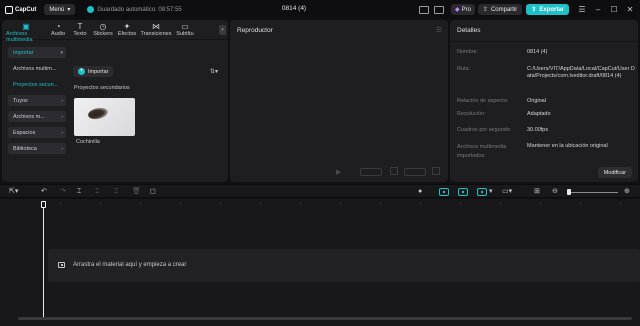 The image size is (640, 326). What do you see at coordinates (500, 9) in the screenshot?
I see `share-button: ⇪ Compartir` at bounding box center [500, 9].